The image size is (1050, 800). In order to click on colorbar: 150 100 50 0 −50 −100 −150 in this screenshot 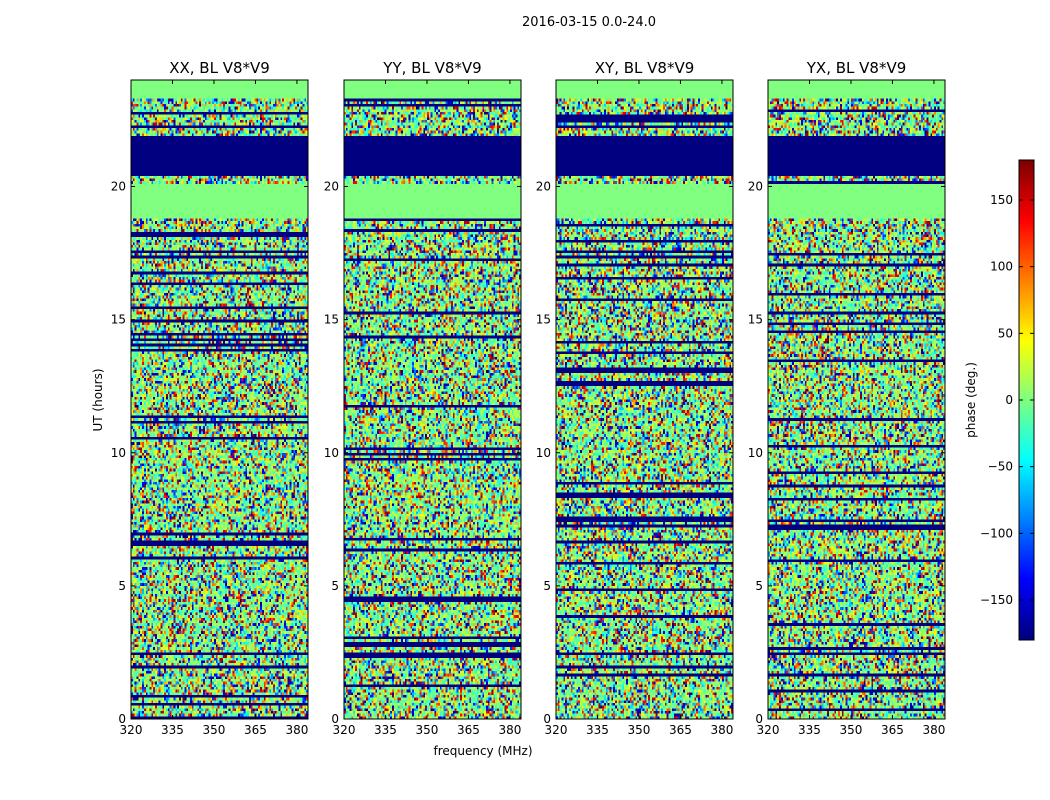, I will do `click(1007, 400)`.